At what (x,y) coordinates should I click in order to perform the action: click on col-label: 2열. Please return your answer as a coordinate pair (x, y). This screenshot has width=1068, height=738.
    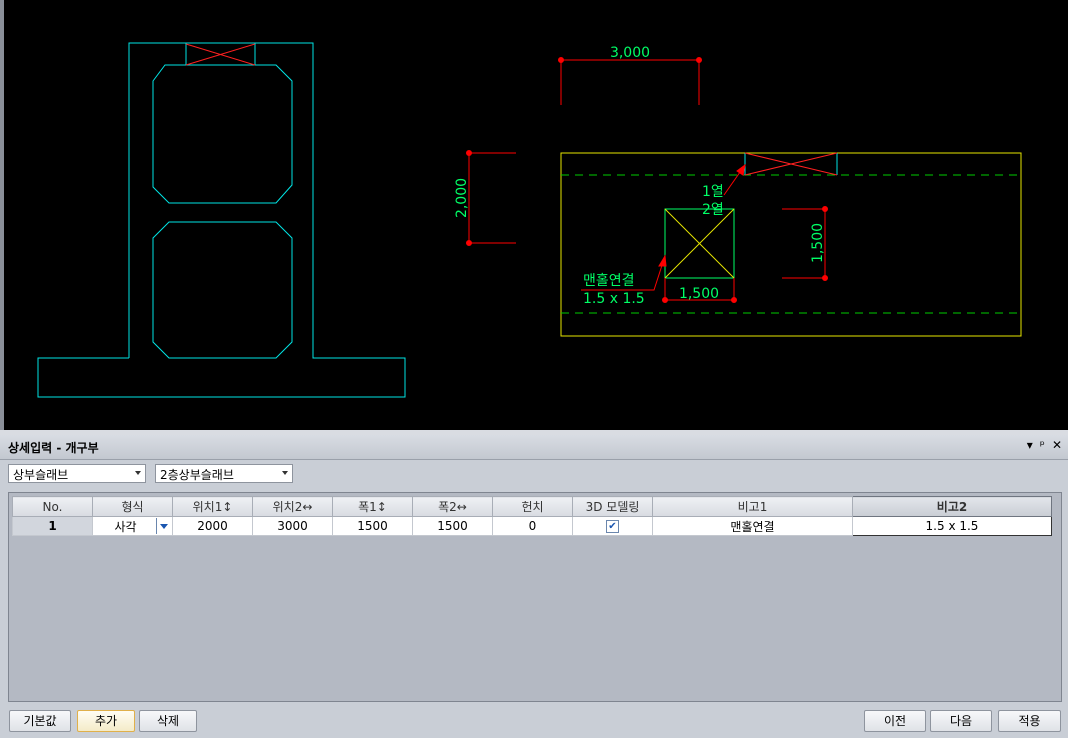
    Looking at the image, I should click on (713, 210).